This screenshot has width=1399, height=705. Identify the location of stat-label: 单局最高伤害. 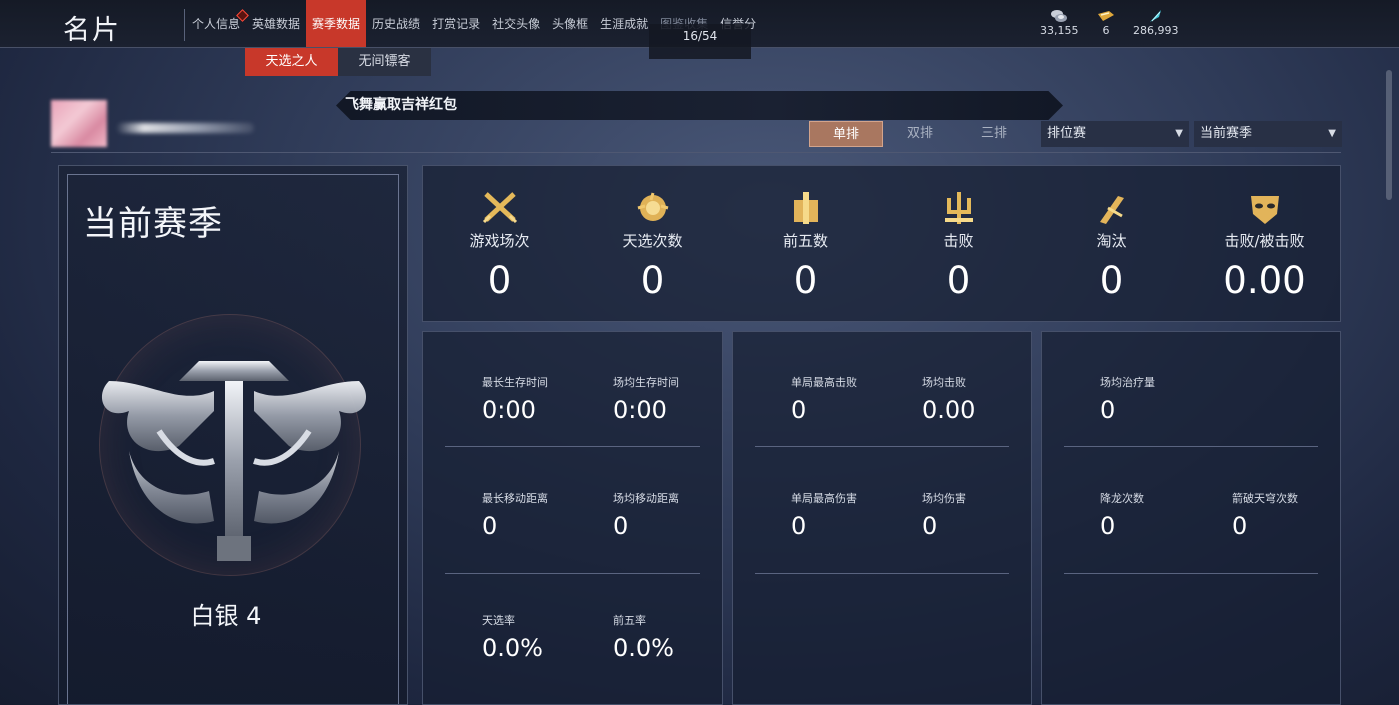
(824, 498).